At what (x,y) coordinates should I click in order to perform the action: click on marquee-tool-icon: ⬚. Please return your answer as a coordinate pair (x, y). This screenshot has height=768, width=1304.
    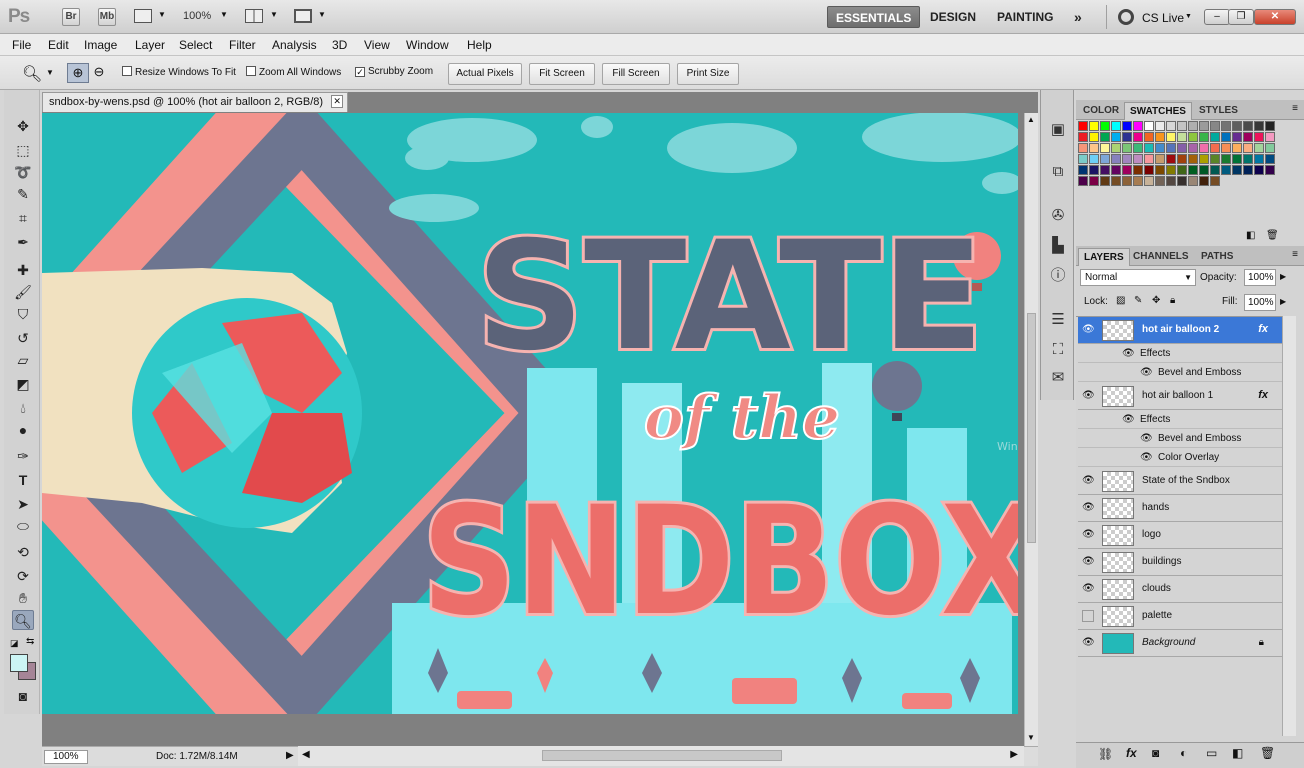
    Looking at the image, I should click on (23, 150).